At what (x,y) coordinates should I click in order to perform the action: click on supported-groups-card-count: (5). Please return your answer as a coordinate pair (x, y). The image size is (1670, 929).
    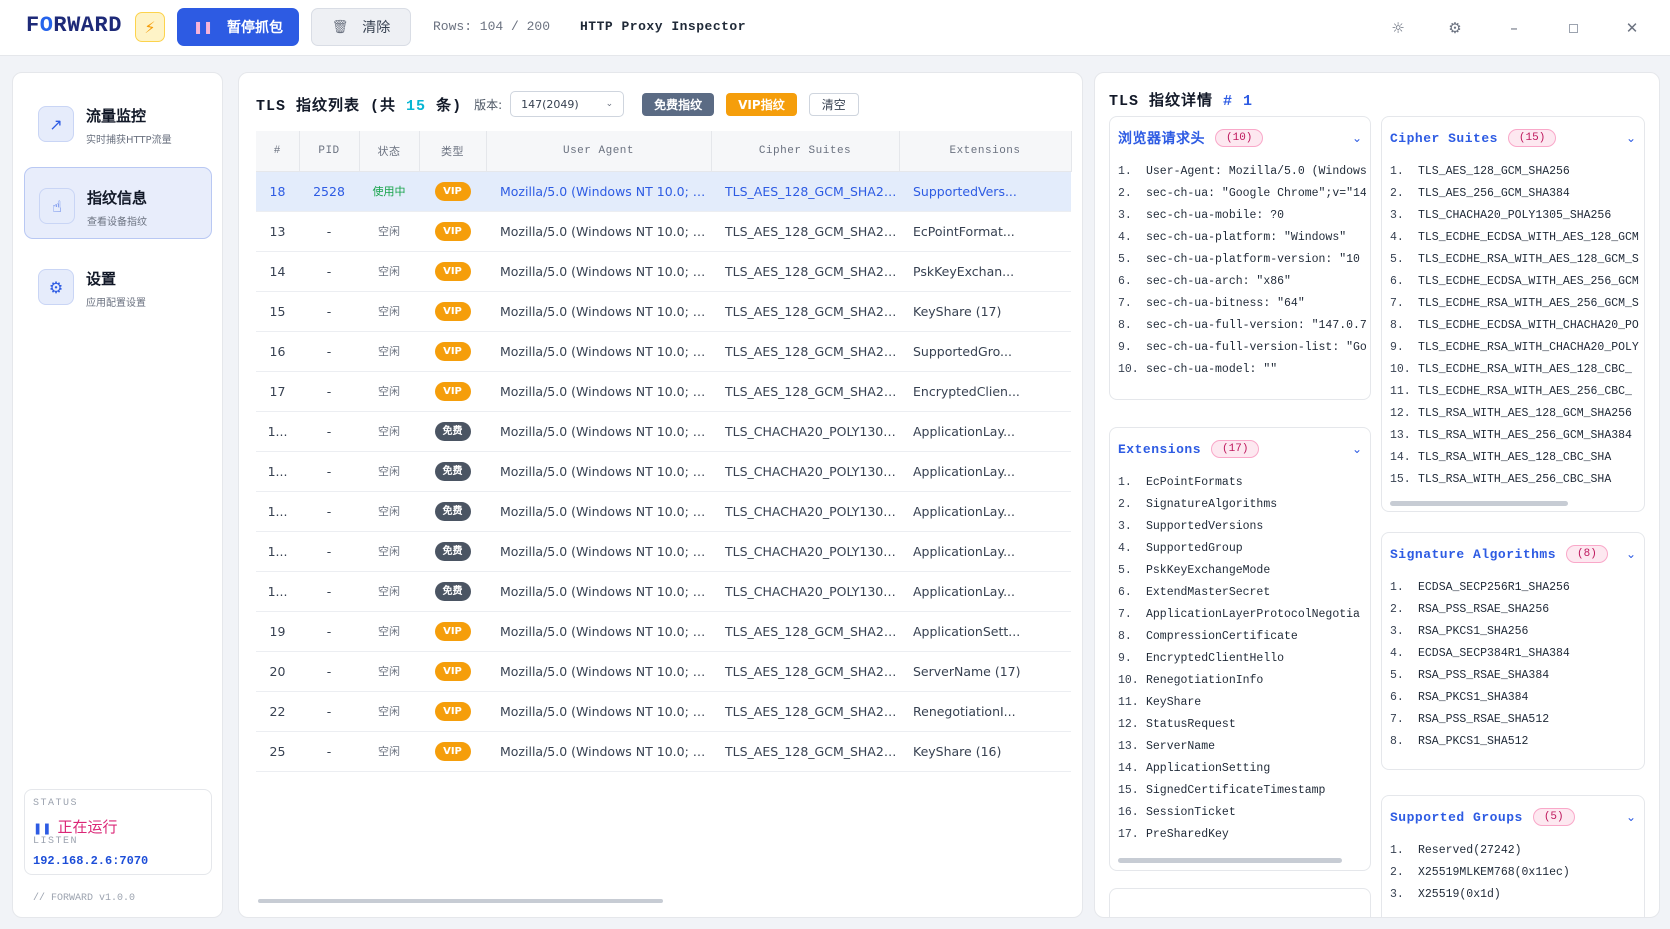
    Looking at the image, I should click on (1553, 817).